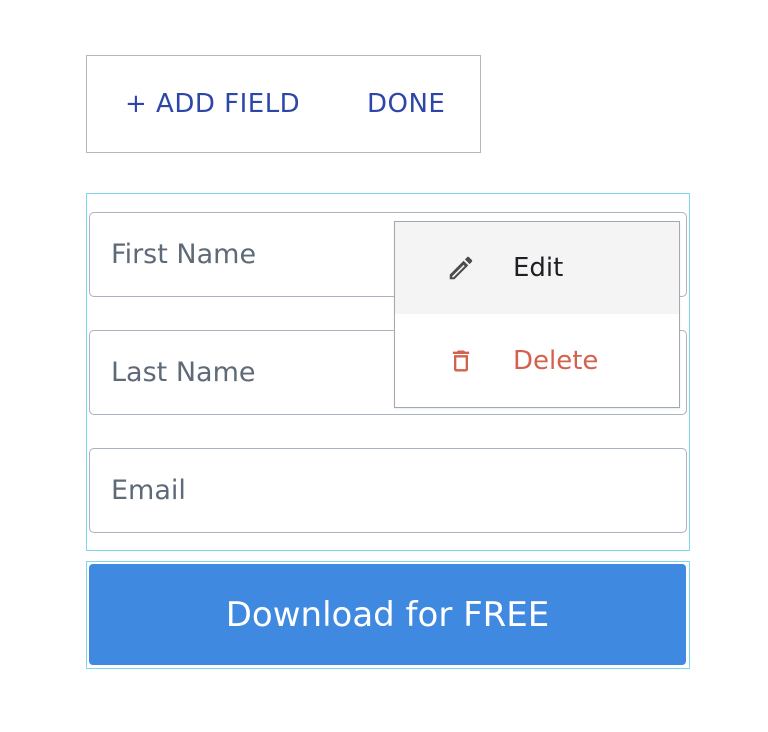  What do you see at coordinates (212, 104) in the screenshot?
I see `add-field-button: + ADD FIELD` at bounding box center [212, 104].